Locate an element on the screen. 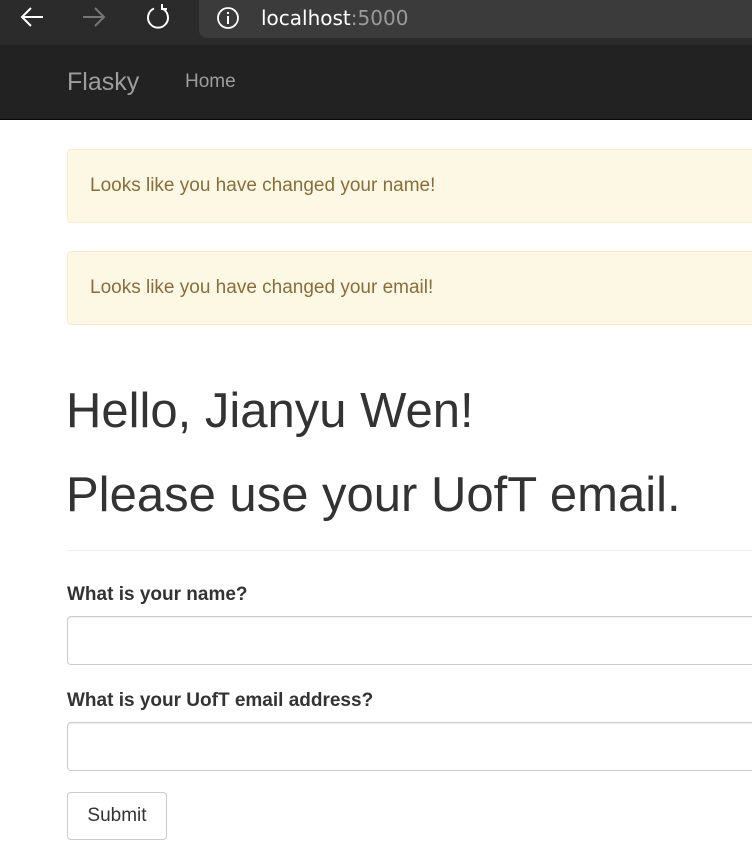  arrow-left-icon is located at coordinates (31, 17).